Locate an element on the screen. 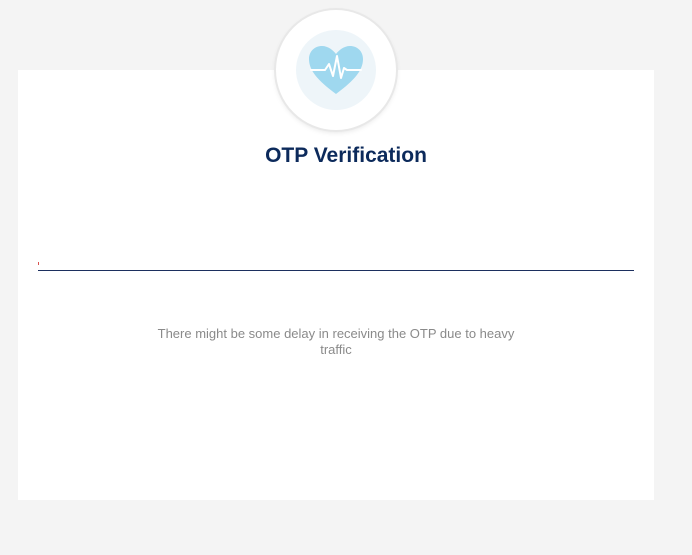 The image size is (692, 555). heart-pulse-icon is located at coordinates (336, 70).